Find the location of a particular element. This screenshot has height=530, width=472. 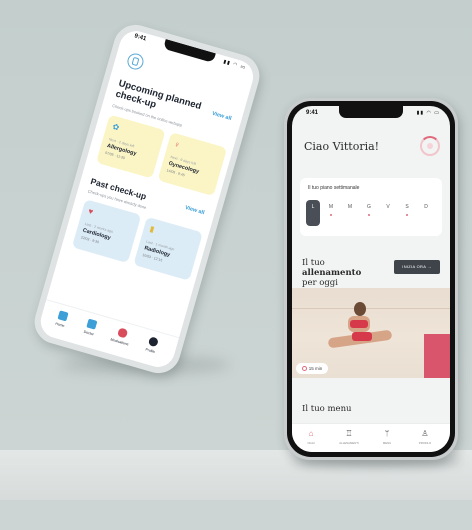

nav-oggi: ⌂ OGGI is located at coordinates (311, 437).